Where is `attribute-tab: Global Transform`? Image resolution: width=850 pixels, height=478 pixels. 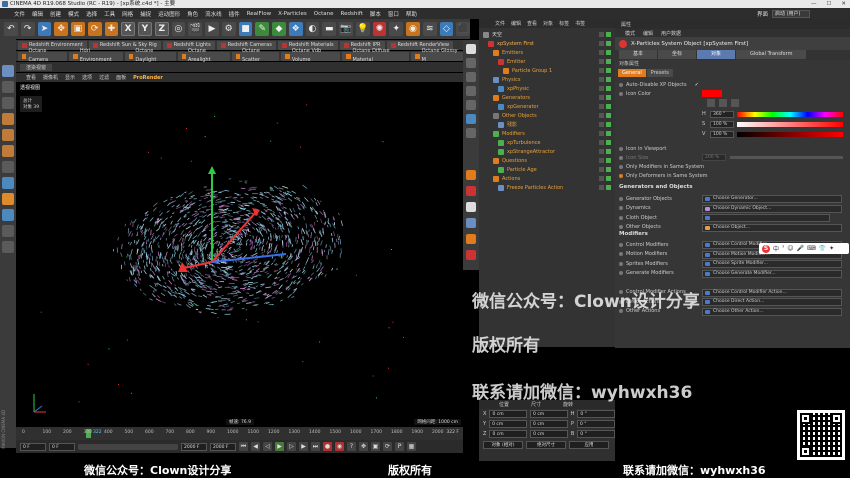
attribute-tab: Global Transform is located at coordinates (771, 54).